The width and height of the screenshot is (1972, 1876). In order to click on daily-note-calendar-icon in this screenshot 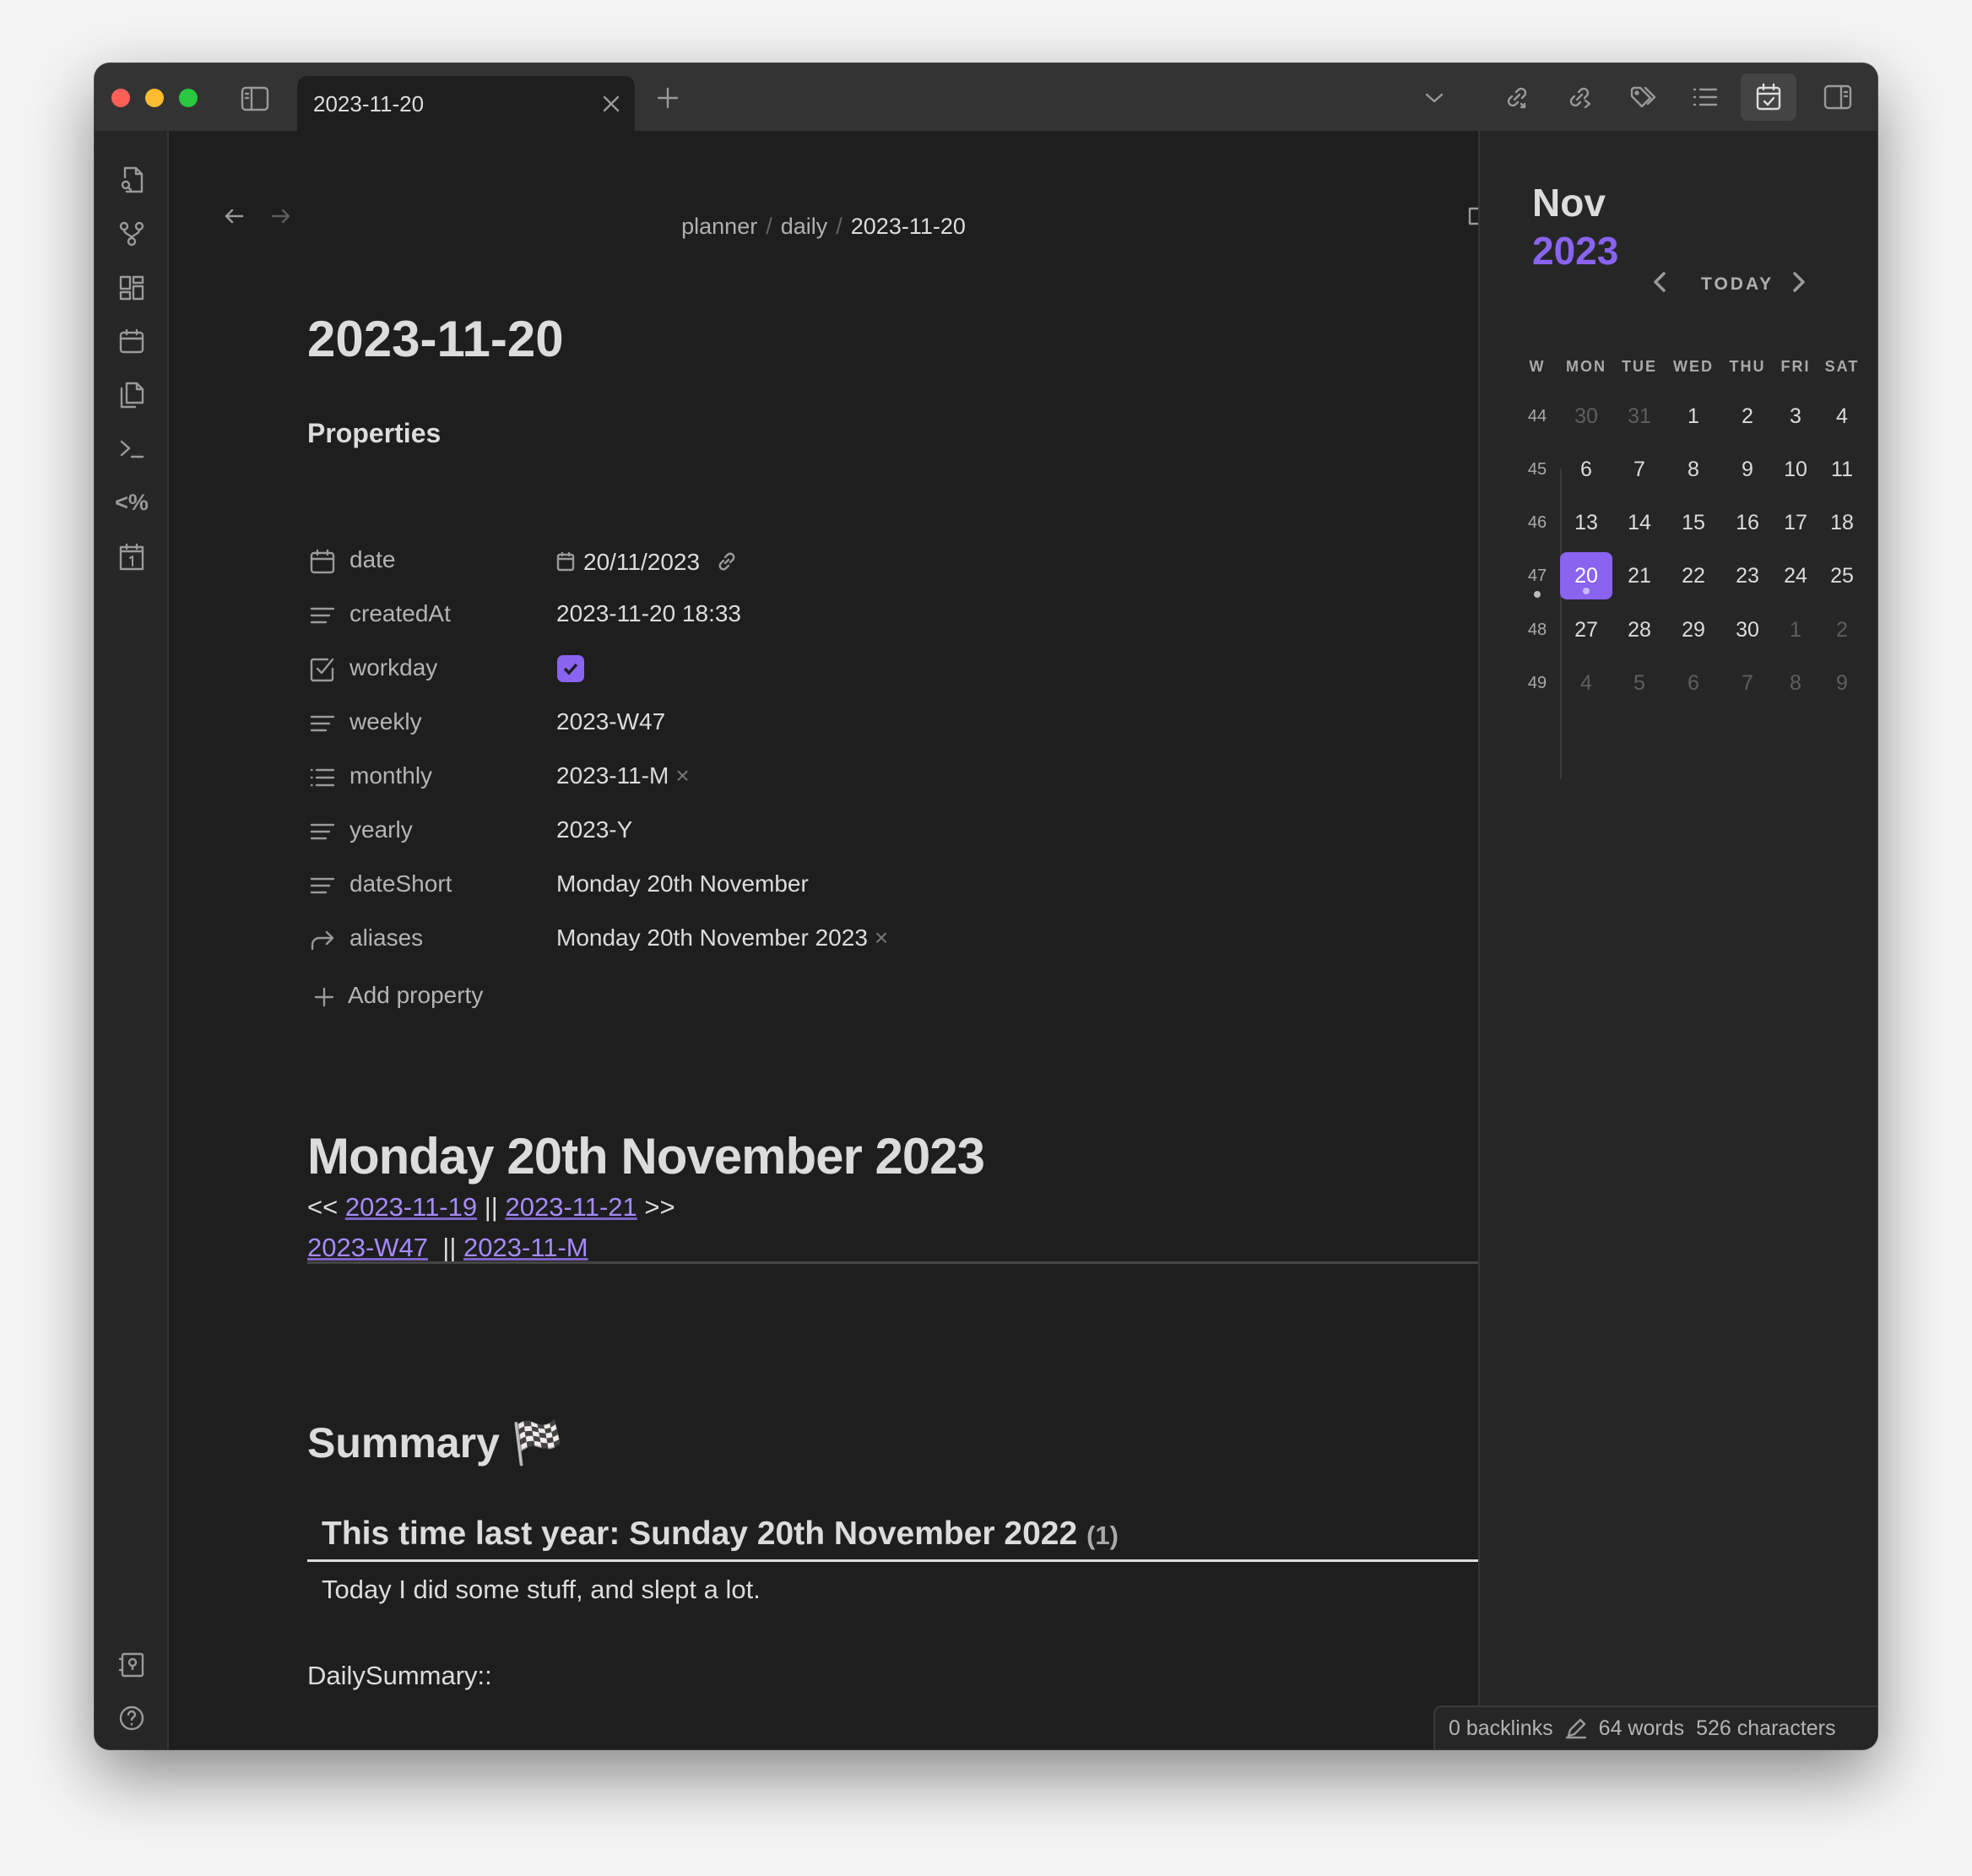, I will do `click(131, 341)`.